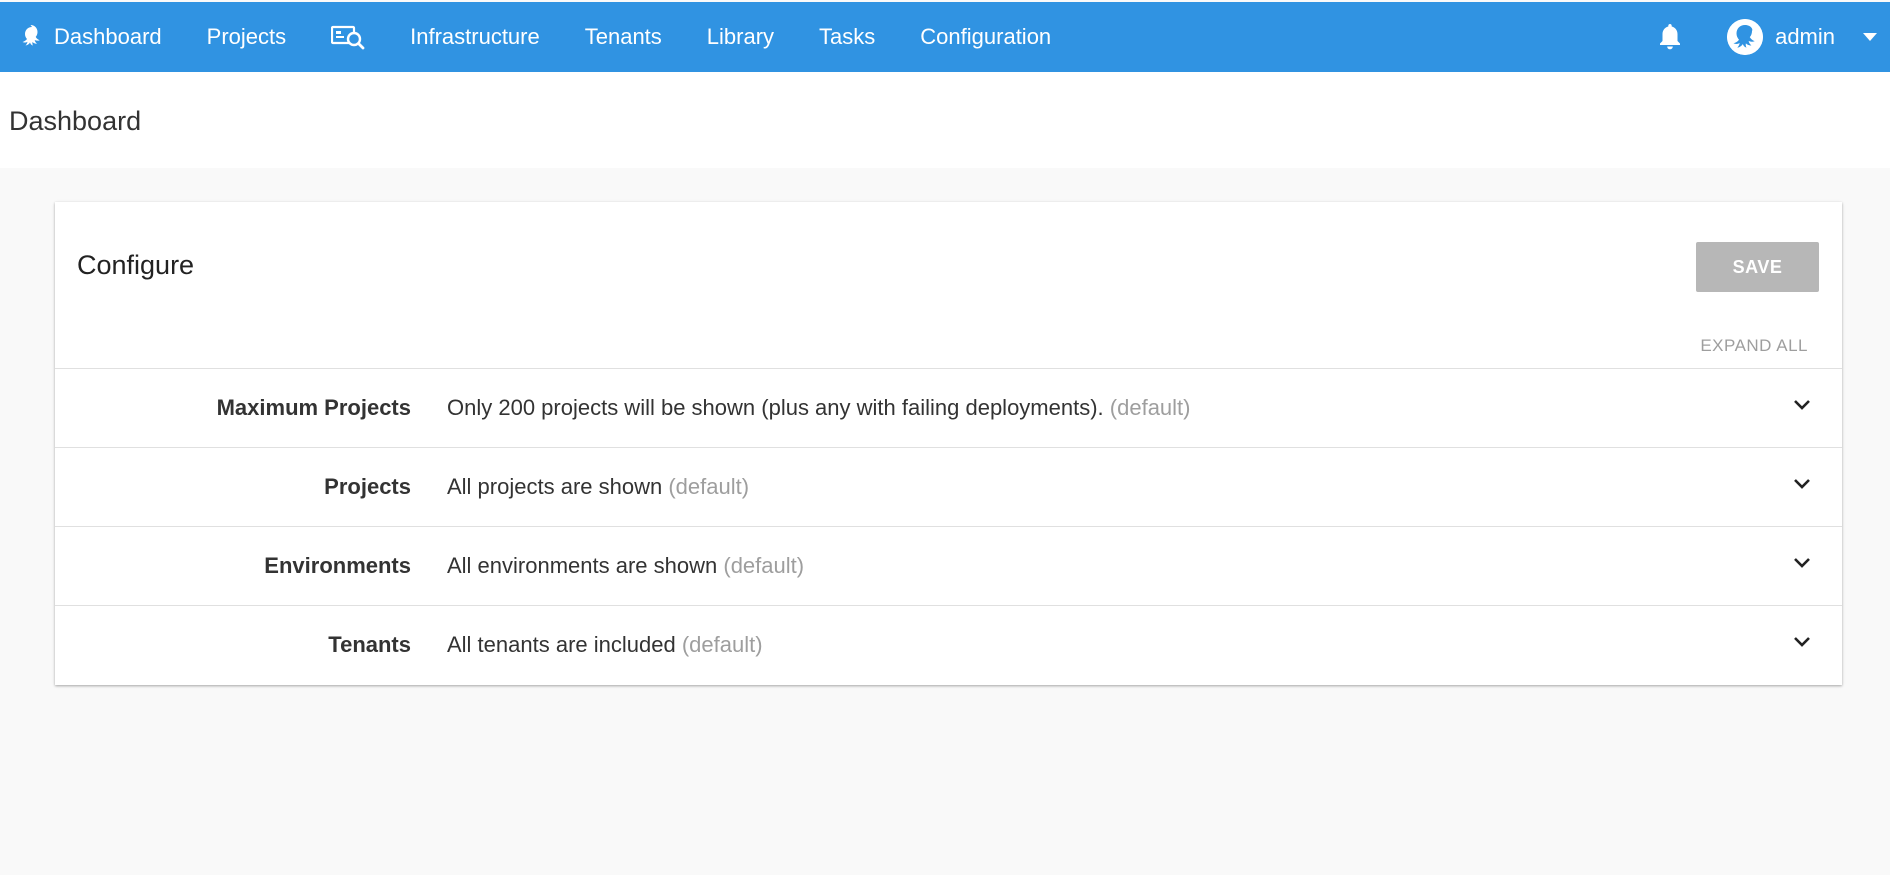 This screenshot has height=875, width=1890. I want to click on page-header: Dashboard, so click(945, 120).